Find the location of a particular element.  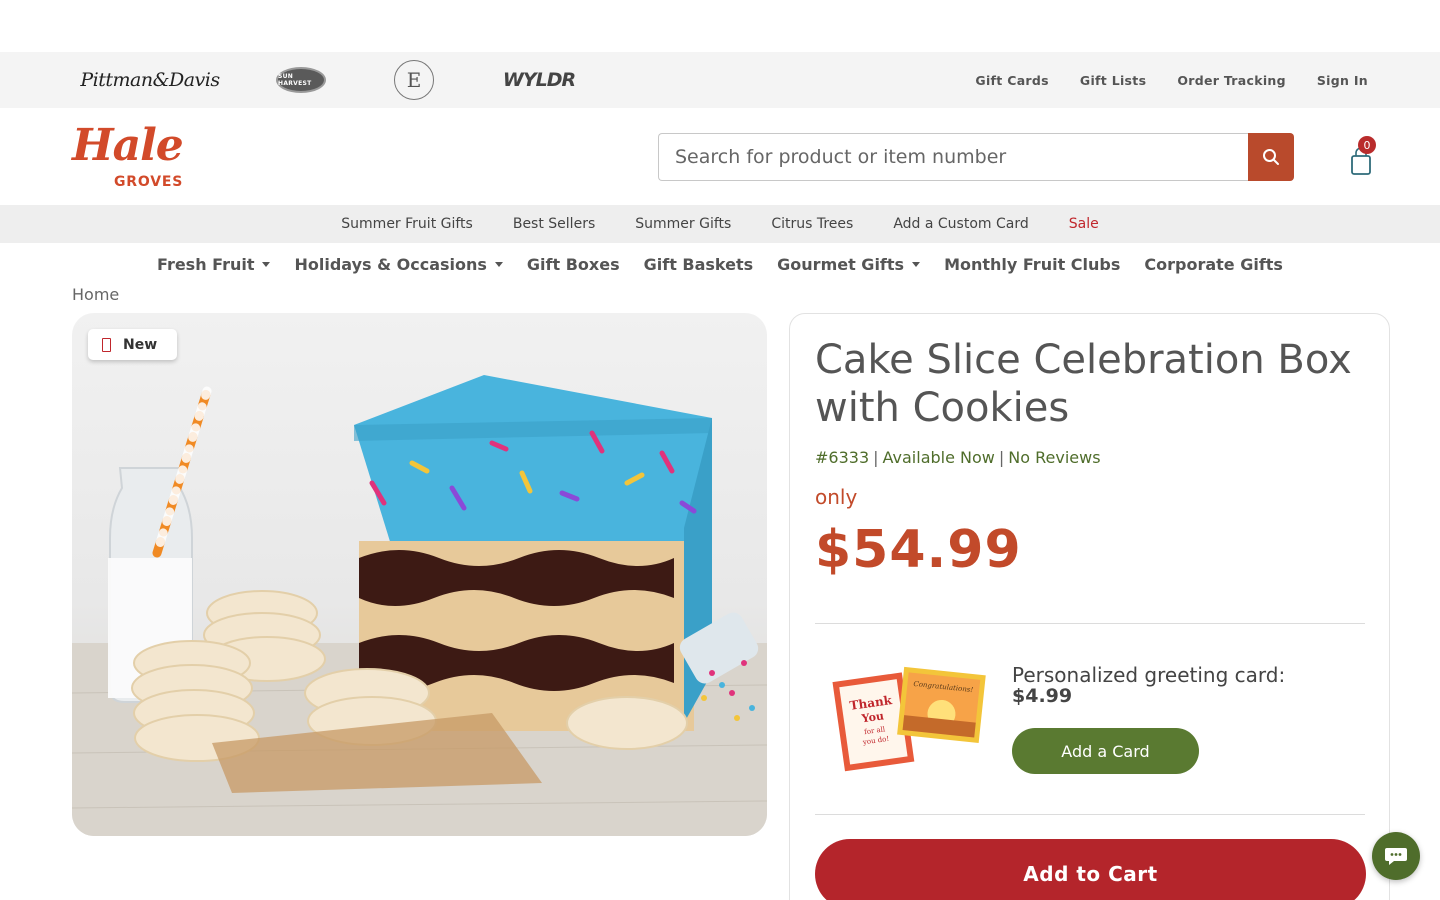

elegant-brand-logo: E is located at coordinates (414, 80).